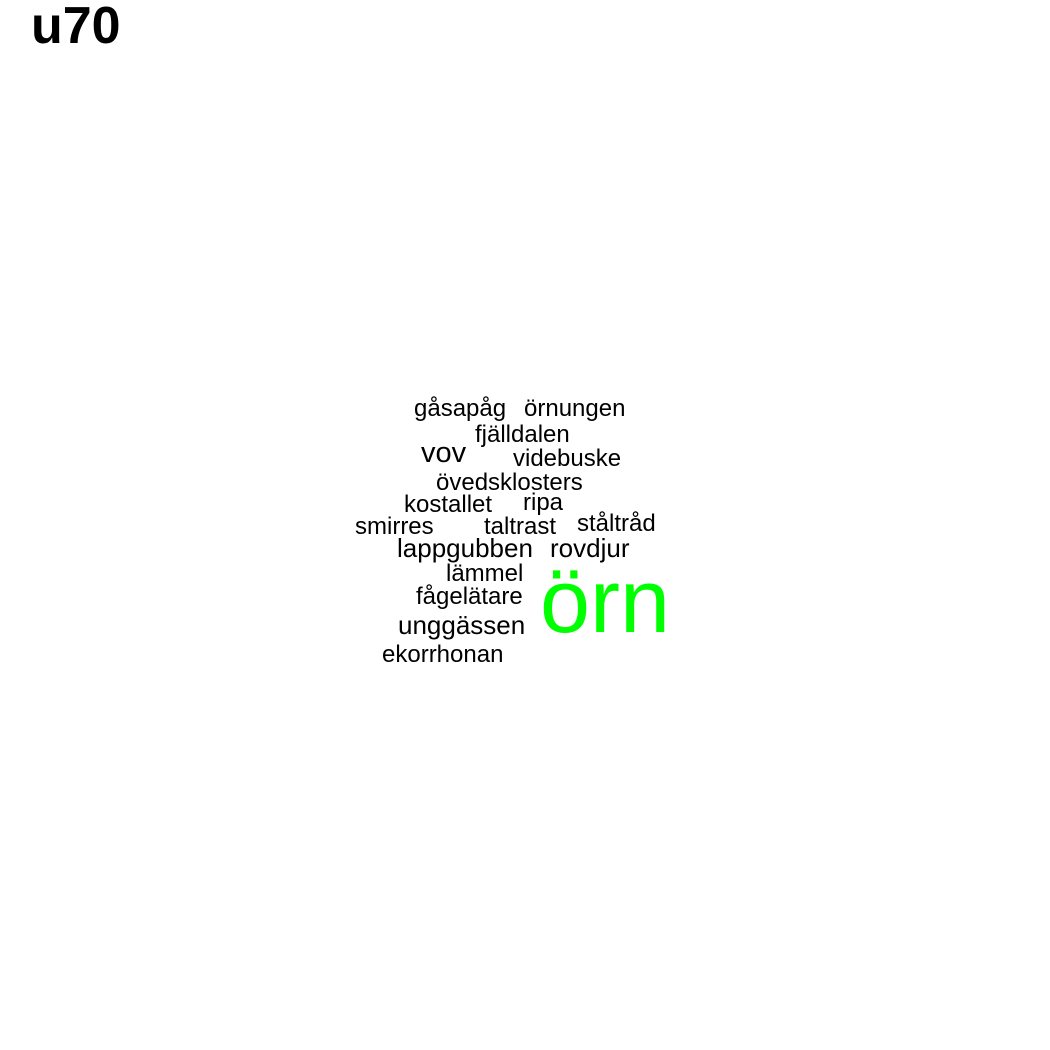 The width and height of the screenshot is (1050, 1050). What do you see at coordinates (575, 408) in the screenshot?
I see `word-ornungen: örnungen` at bounding box center [575, 408].